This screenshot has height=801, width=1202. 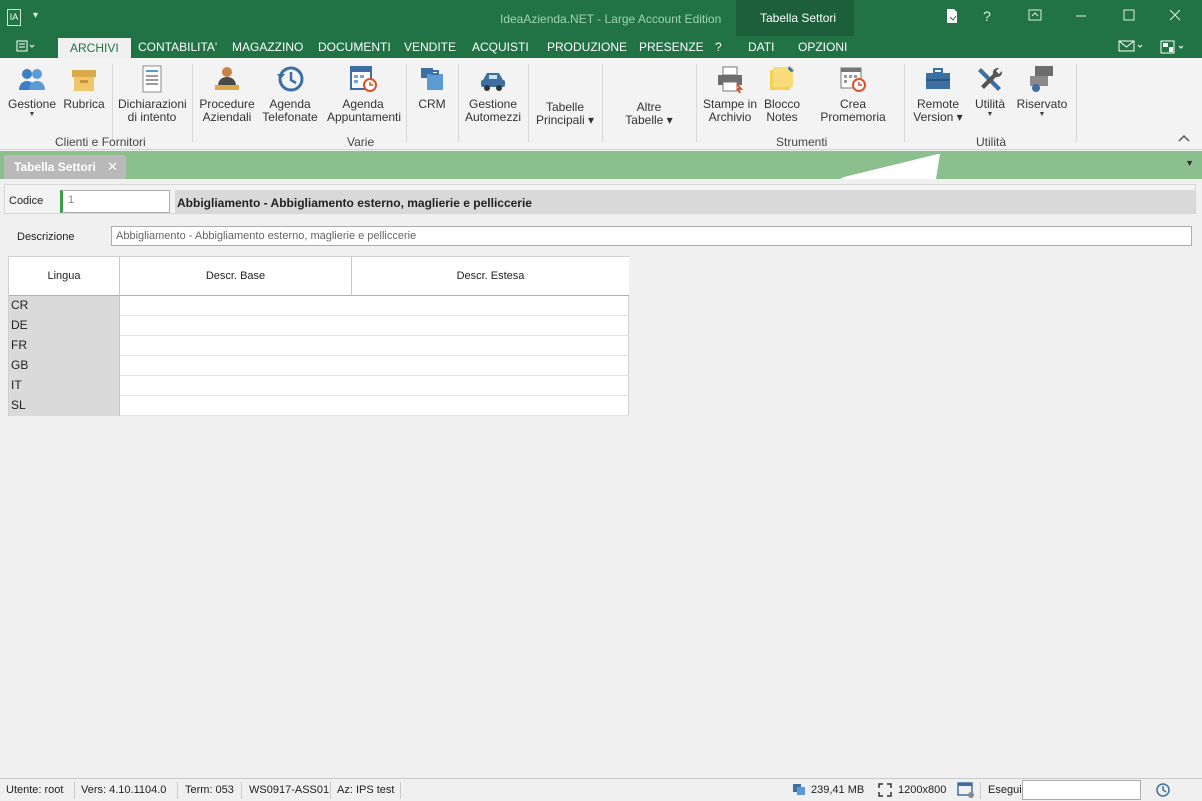 I want to click on tools-icon, so click(x=990, y=79).